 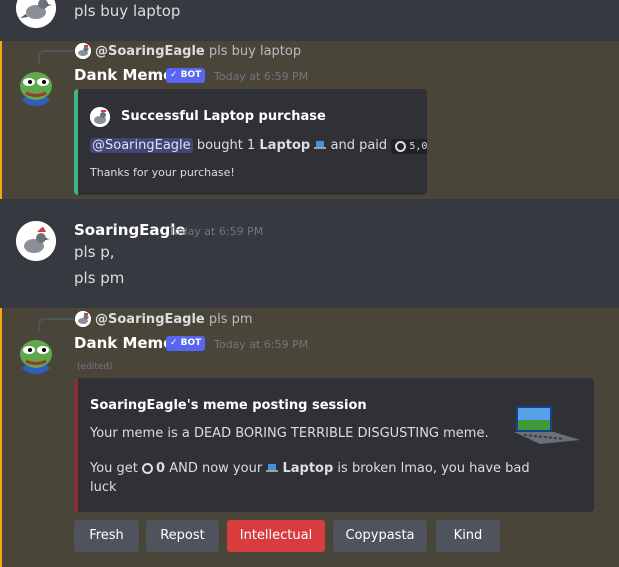 What do you see at coordinates (99, 278) in the screenshot?
I see `message-text: pls pm` at bounding box center [99, 278].